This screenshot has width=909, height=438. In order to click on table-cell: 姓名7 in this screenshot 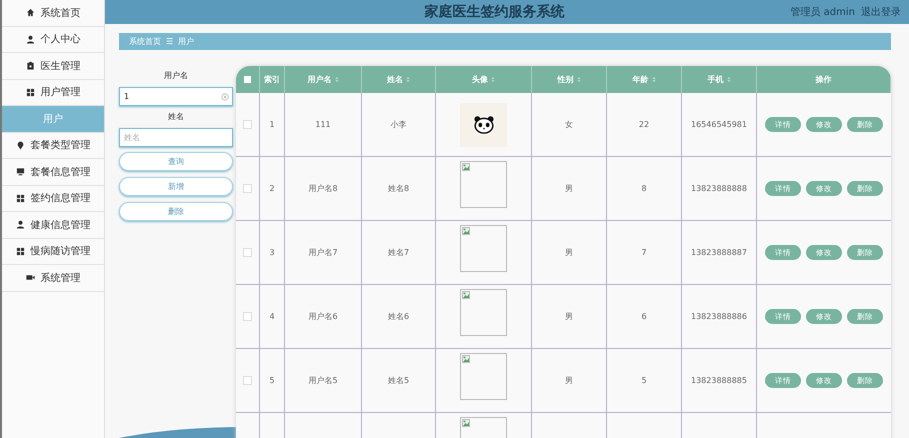, I will do `click(399, 252)`.